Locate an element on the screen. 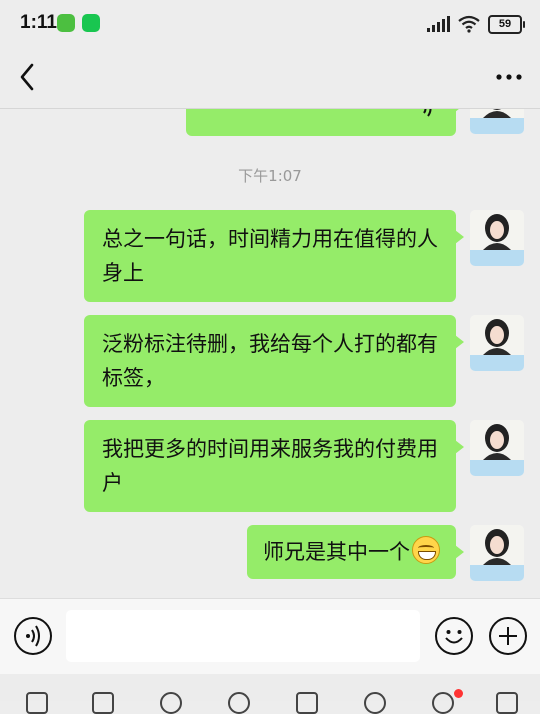  message-row: 我把更多的时间用来服务我的付费用户 is located at coordinates (304, 466).